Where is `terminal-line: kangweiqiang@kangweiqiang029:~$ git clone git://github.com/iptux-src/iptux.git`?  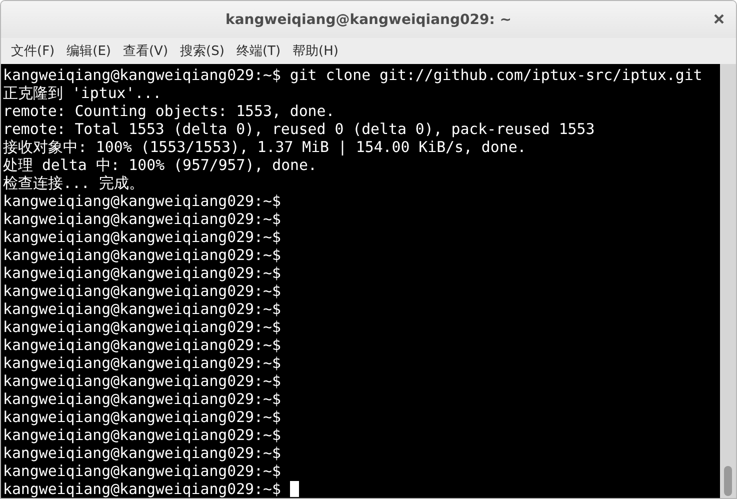 terminal-line: kangweiqiang@kangweiqiang029:~$ git clone git://github.com/iptux-src/iptux.git is located at coordinates (352, 75).